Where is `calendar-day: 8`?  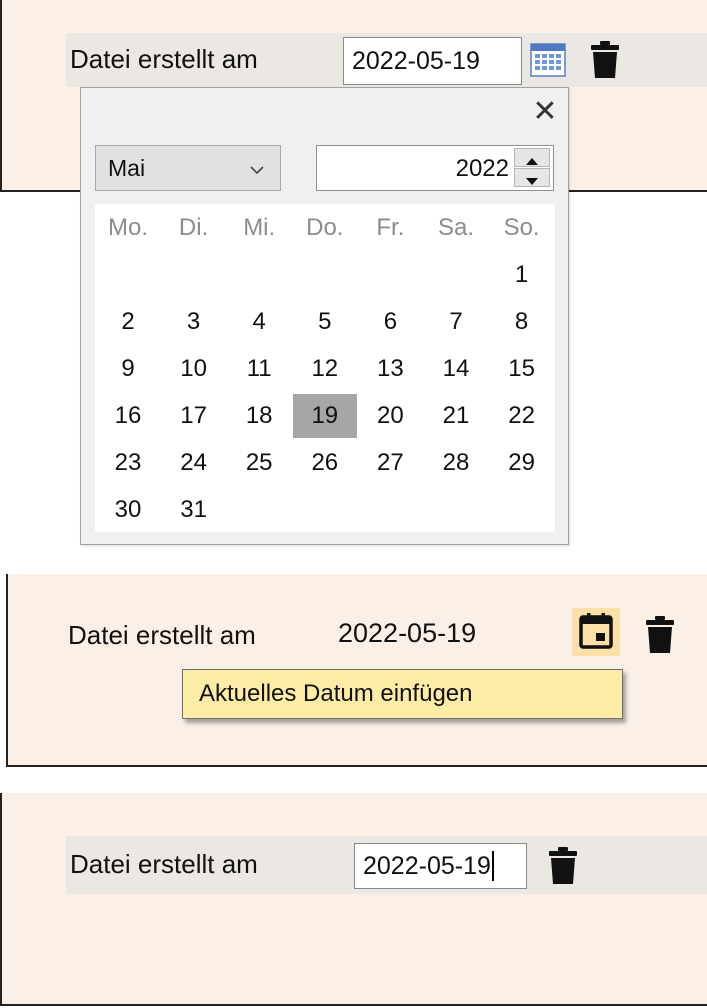
calendar-day: 8 is located at coordinates (522, 322).